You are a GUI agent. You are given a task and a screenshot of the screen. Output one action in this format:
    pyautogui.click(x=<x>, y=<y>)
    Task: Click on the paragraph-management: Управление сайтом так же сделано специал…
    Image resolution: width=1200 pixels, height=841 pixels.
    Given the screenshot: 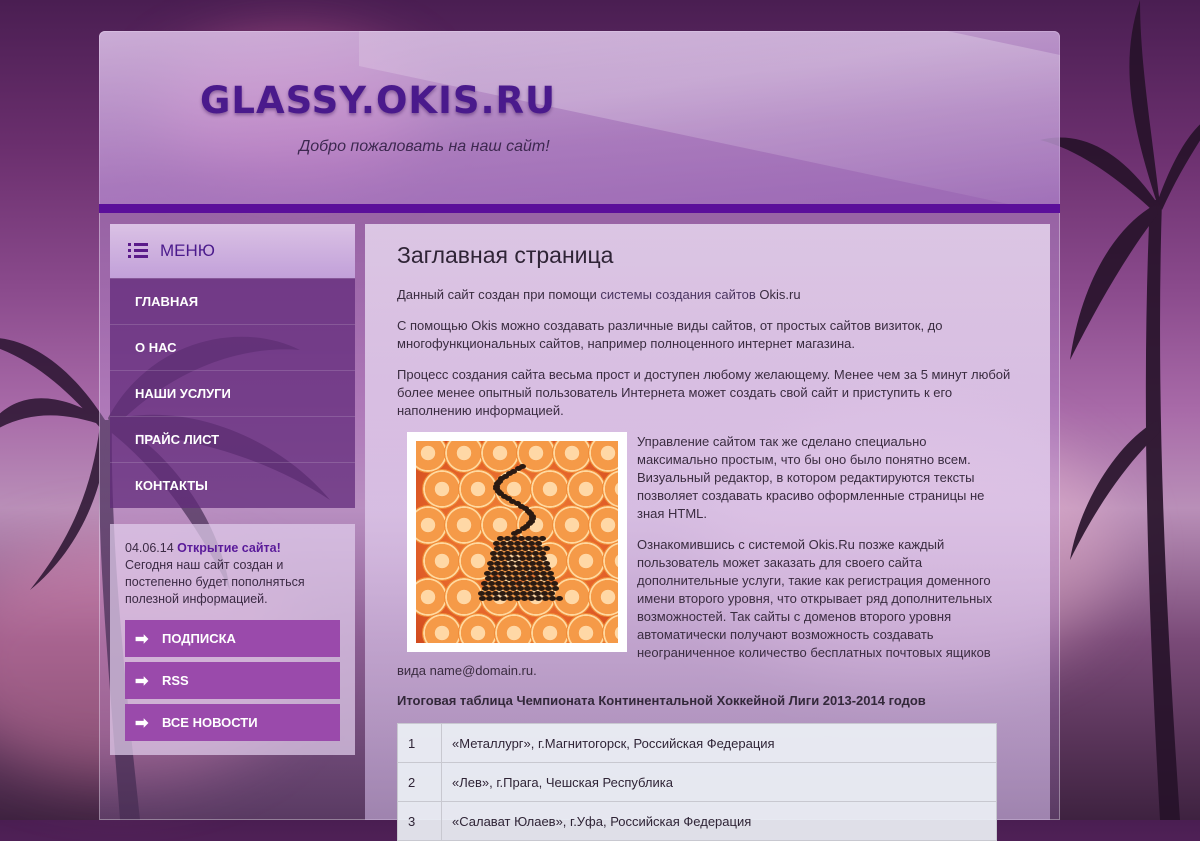 What is the action you would take?
    pyautogui.click(x=811, y=477)
    